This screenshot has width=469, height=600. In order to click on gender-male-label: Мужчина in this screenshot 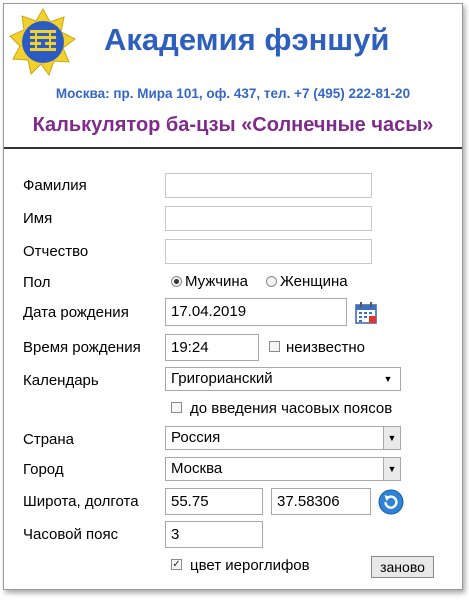, I will do `click(217, 281)`.